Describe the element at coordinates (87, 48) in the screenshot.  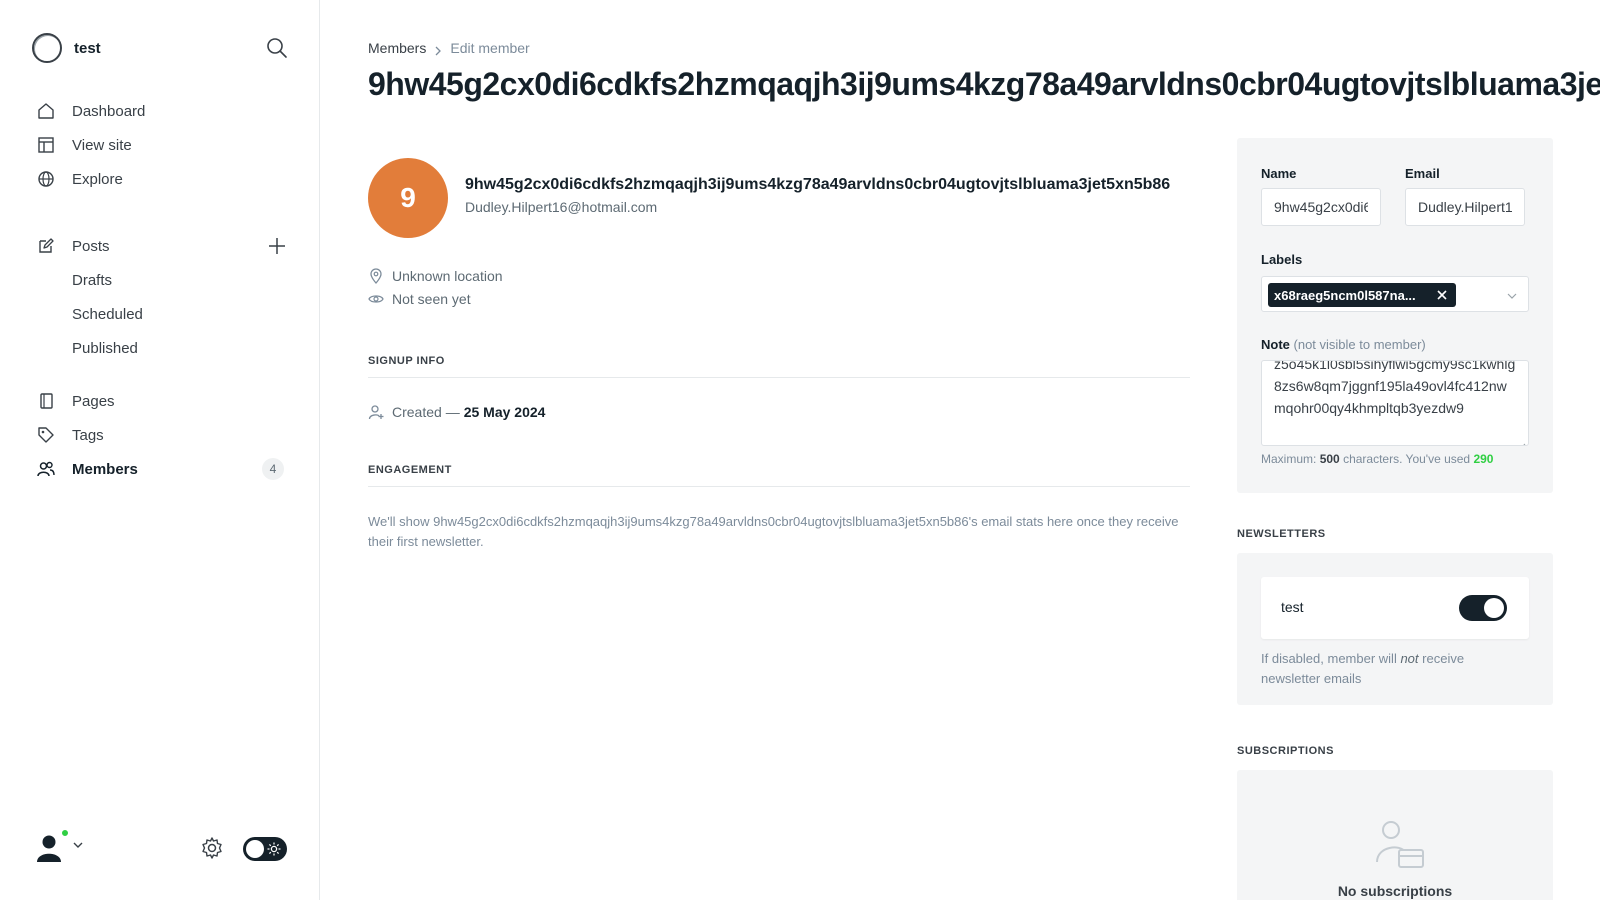
I see `site-name: test` at that location.